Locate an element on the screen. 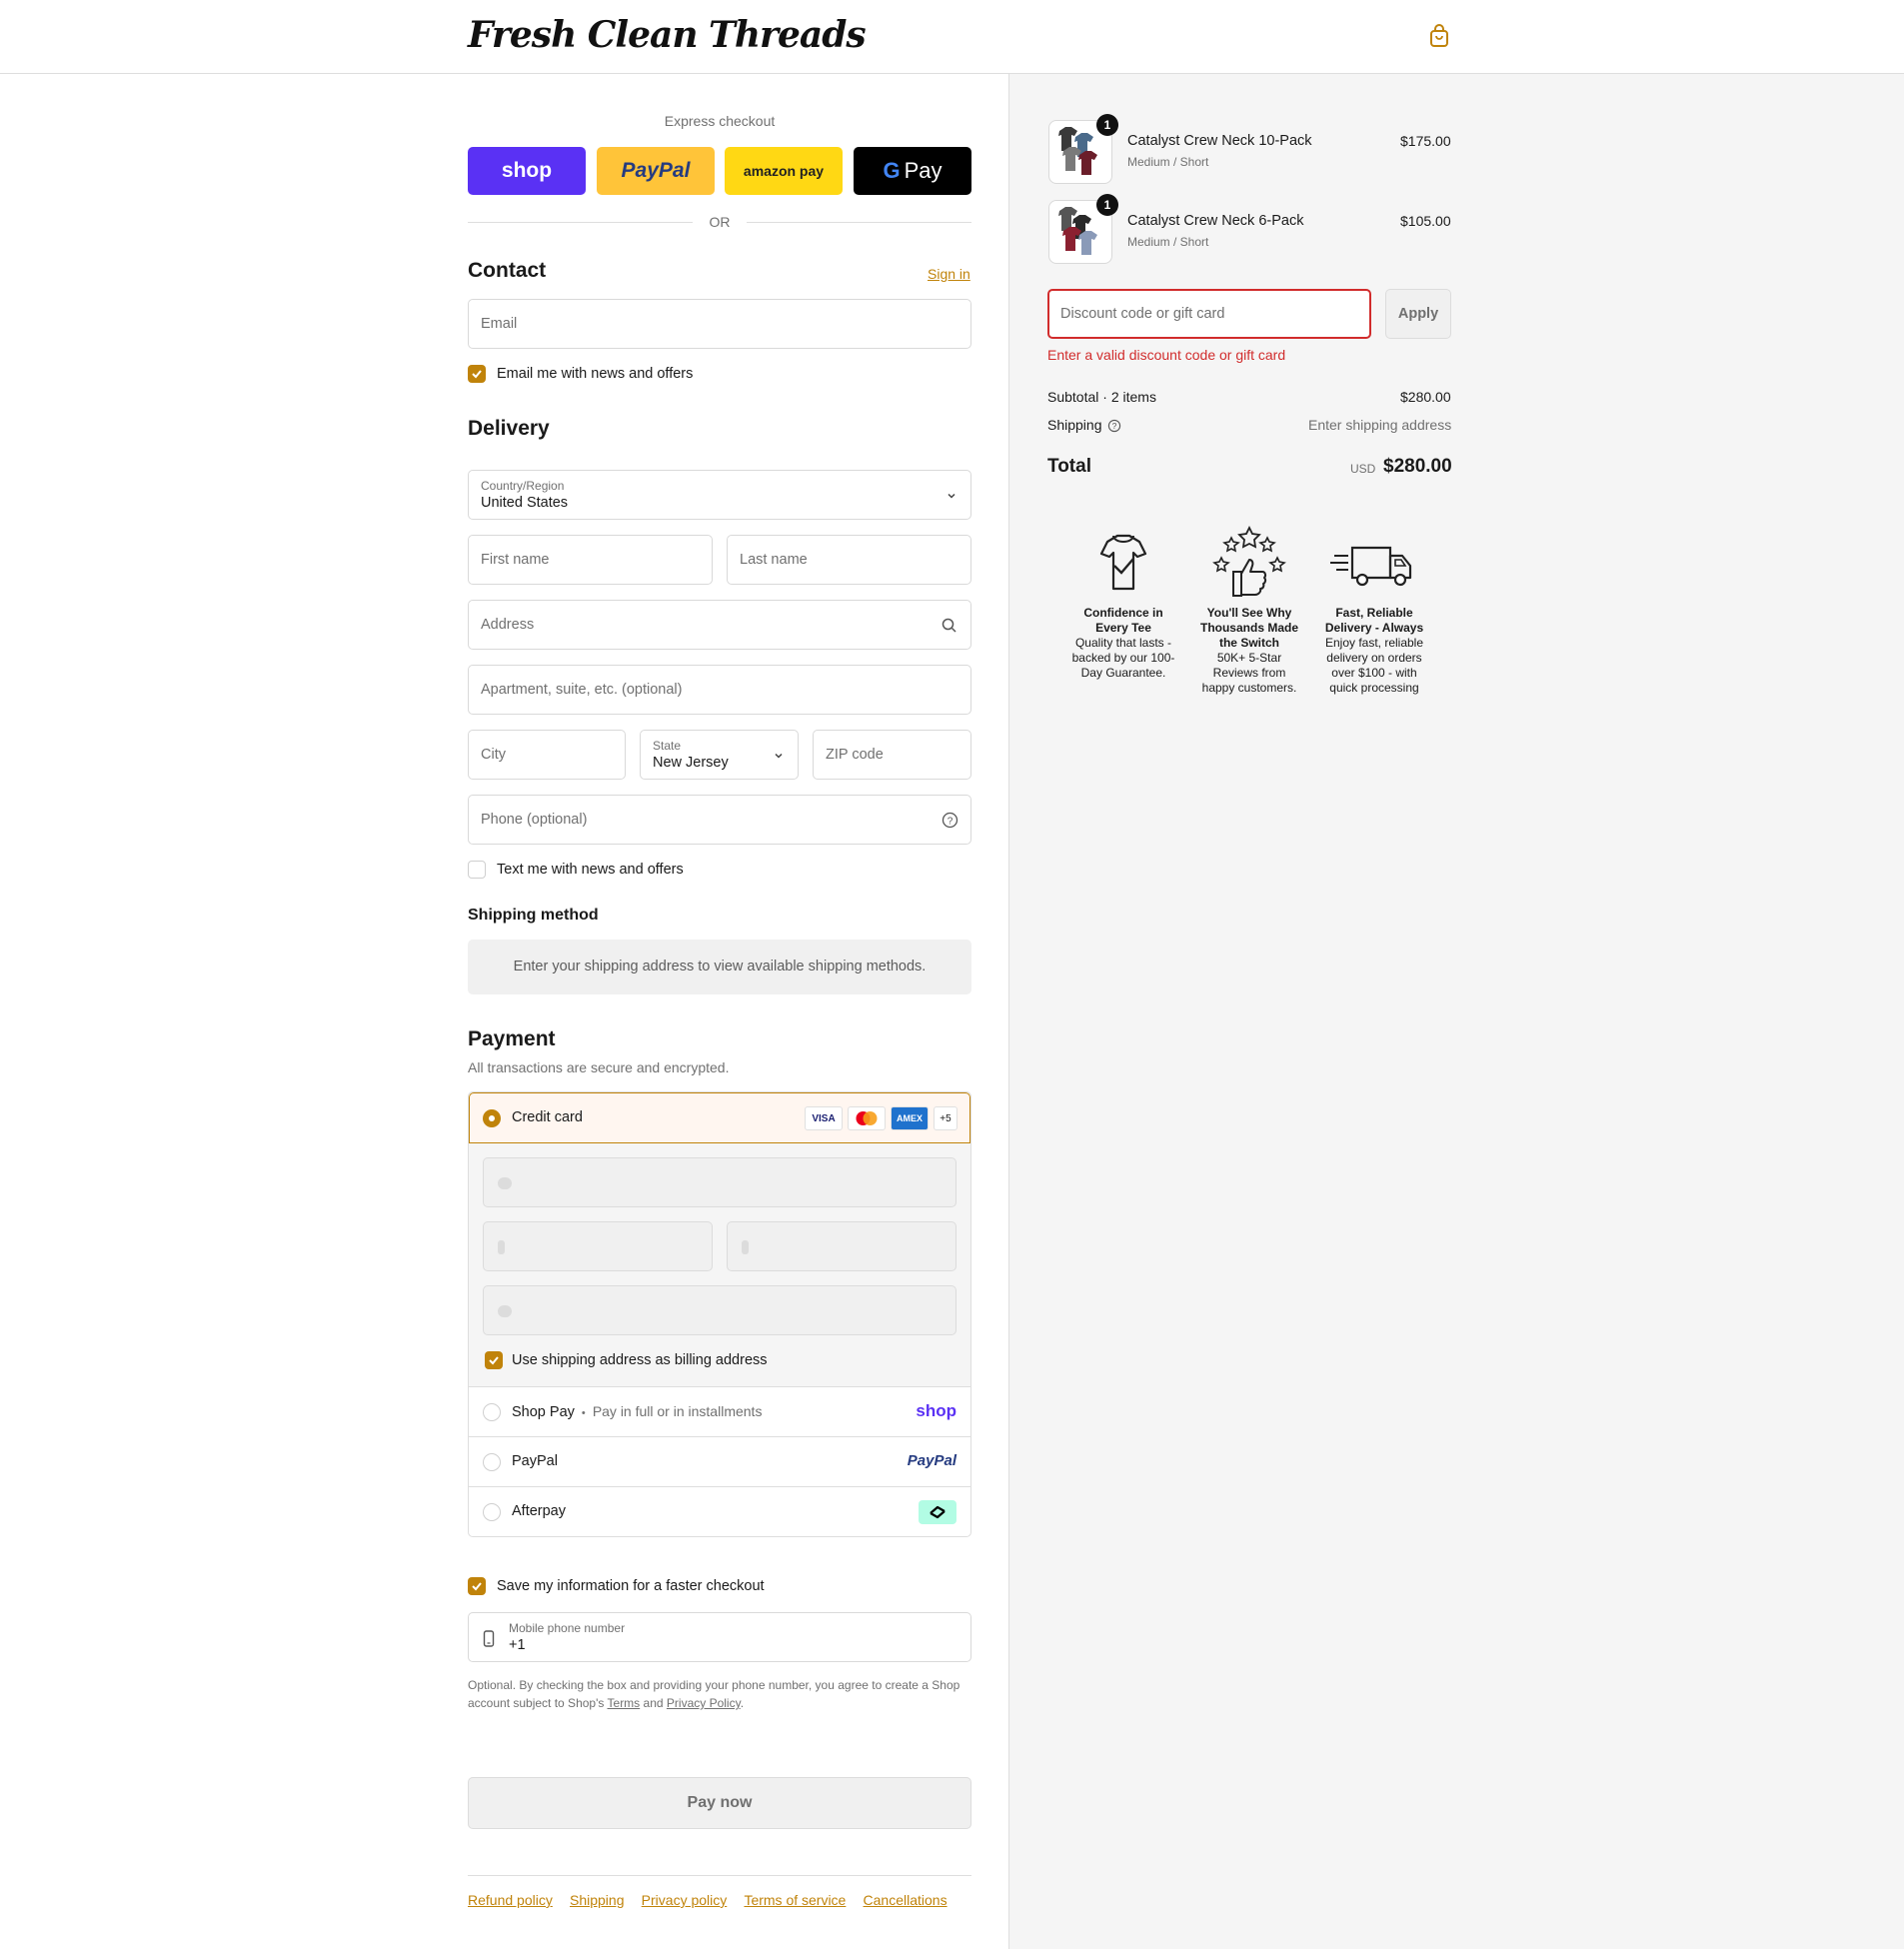 The height and width of the screenshot is (1949, 1904). total-label: Total is located at coordinates (1069, 466).